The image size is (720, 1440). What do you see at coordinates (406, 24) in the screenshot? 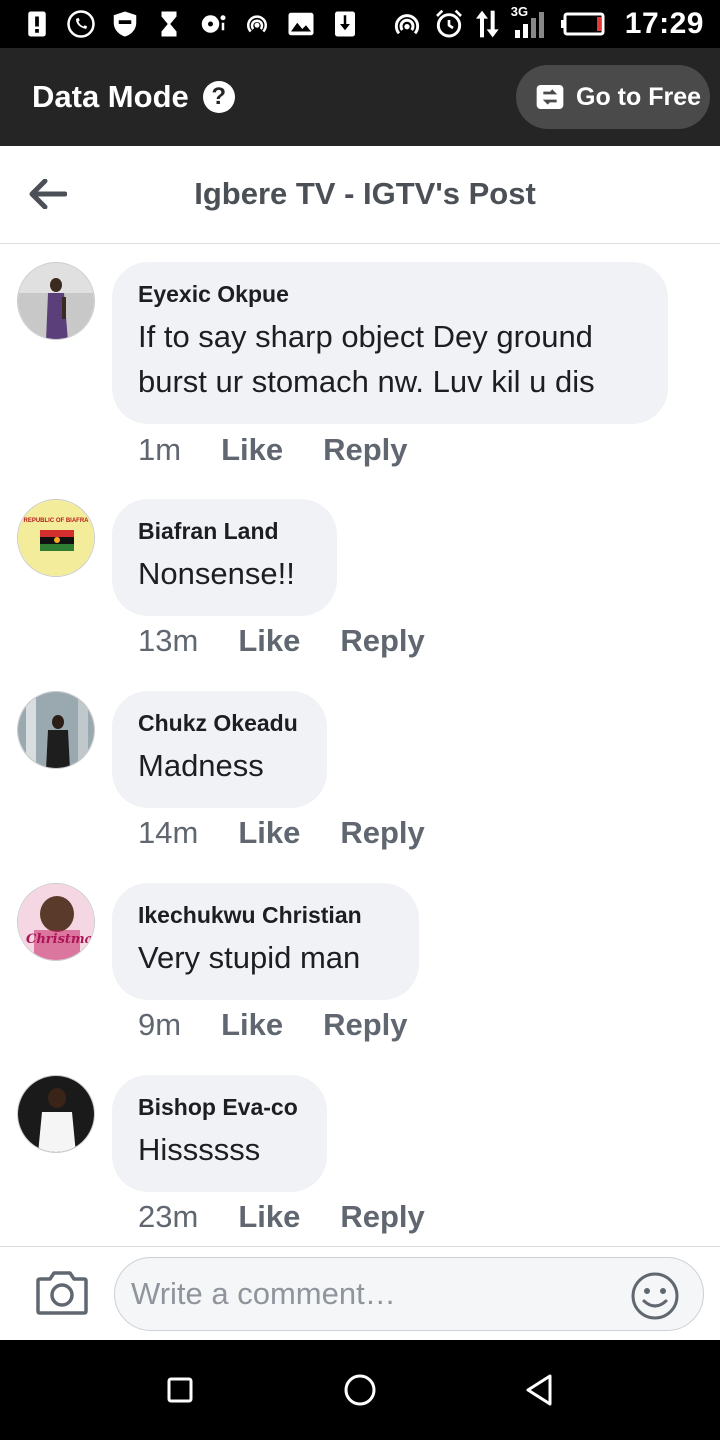
I see `wifi-tether-icon` at bounding box center [406, 24].